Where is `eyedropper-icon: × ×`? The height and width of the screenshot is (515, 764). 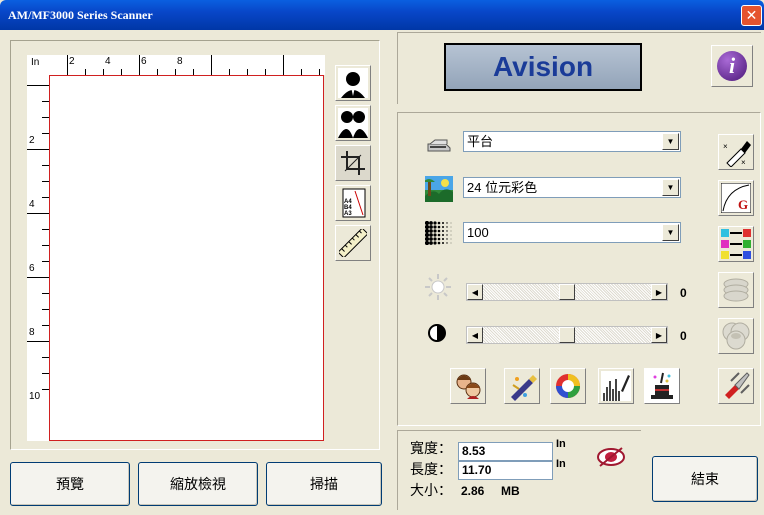 eyedropper-icon: × × is located at coordinates (737, 154).